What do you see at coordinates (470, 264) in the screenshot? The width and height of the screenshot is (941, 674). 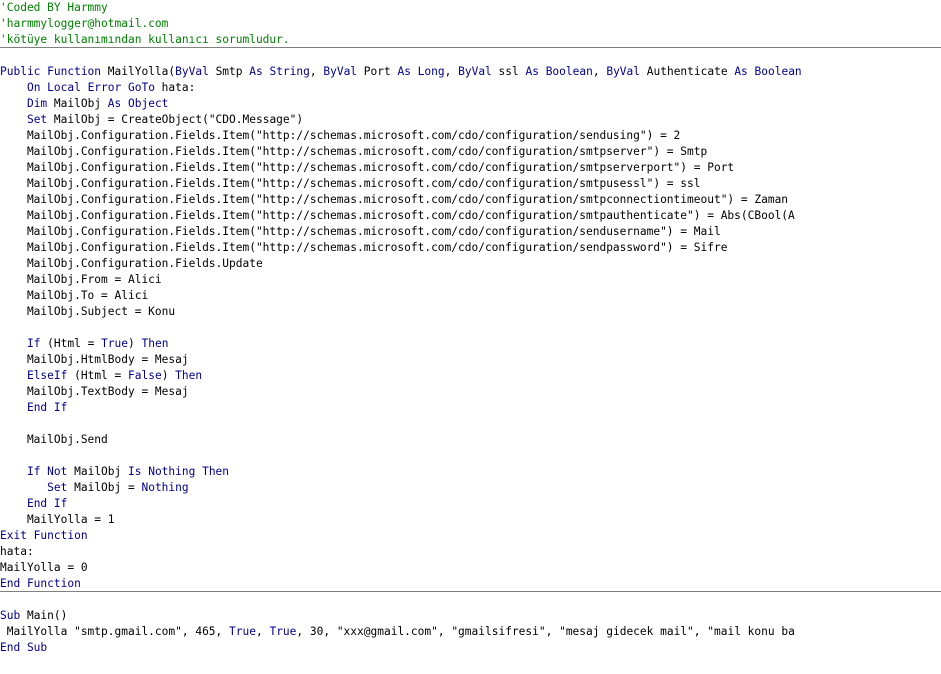 I see `code-line: MailObj.Configuration.Fields.Update` at bounding box center [470, 264].